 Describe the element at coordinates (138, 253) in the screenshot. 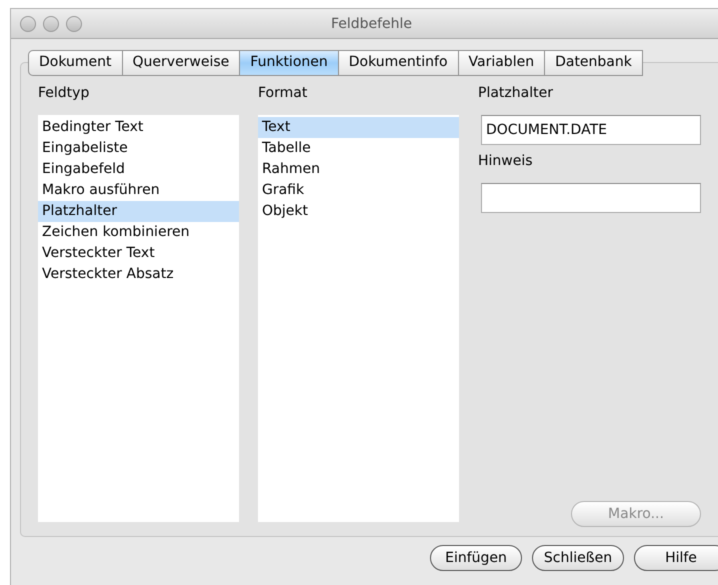

I see `list-item: Versteckter Text` at that location.